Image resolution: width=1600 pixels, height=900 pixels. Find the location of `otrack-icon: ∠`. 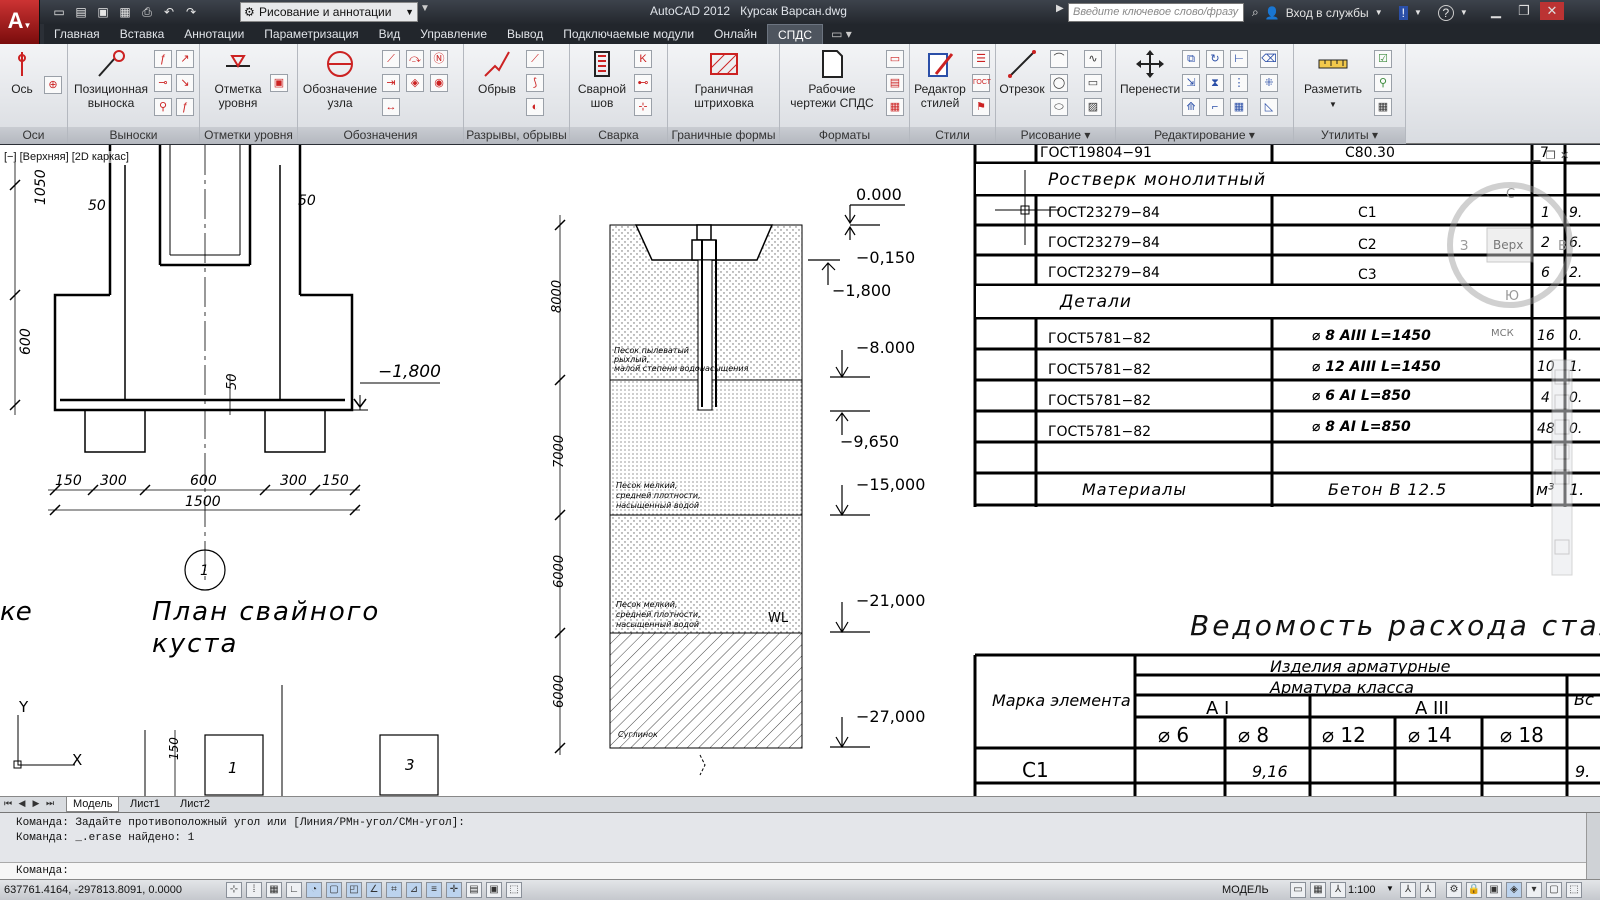

otrack-icon: ∠ is located at coordinates (374, 890).